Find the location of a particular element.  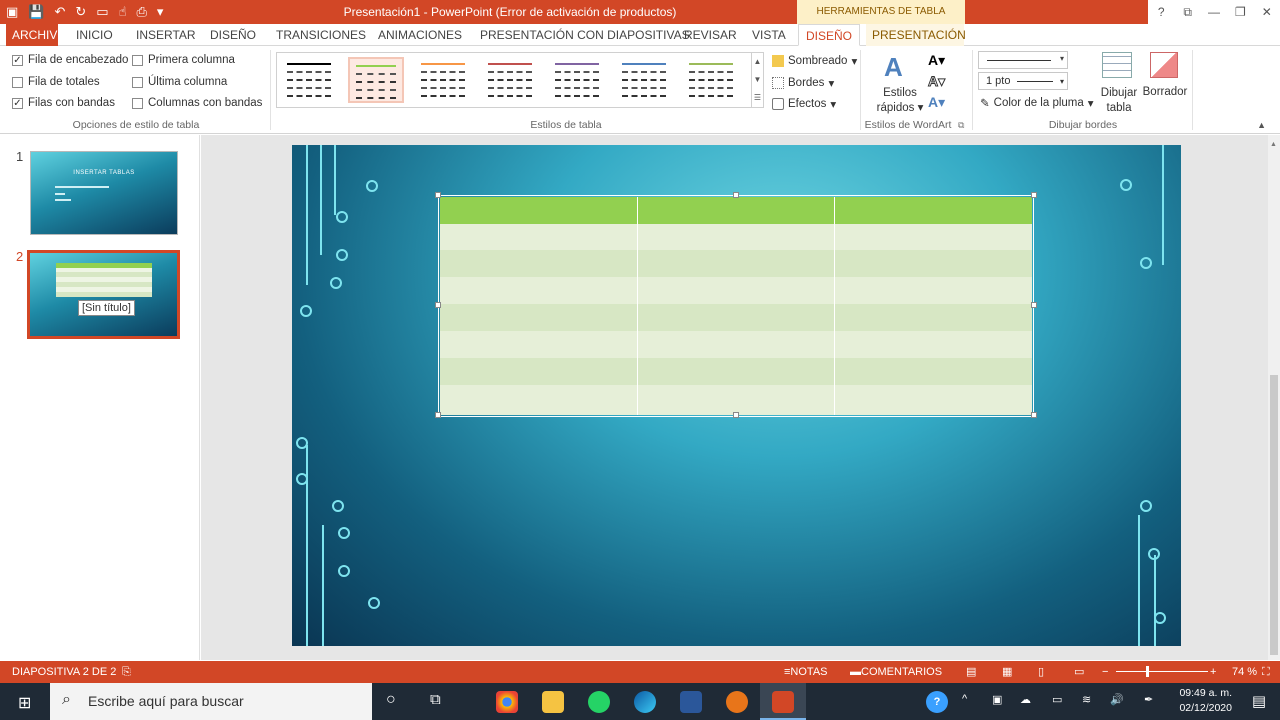

checkbox-banded-columns: Columnas con bandas is located at coordinates (197, 103).